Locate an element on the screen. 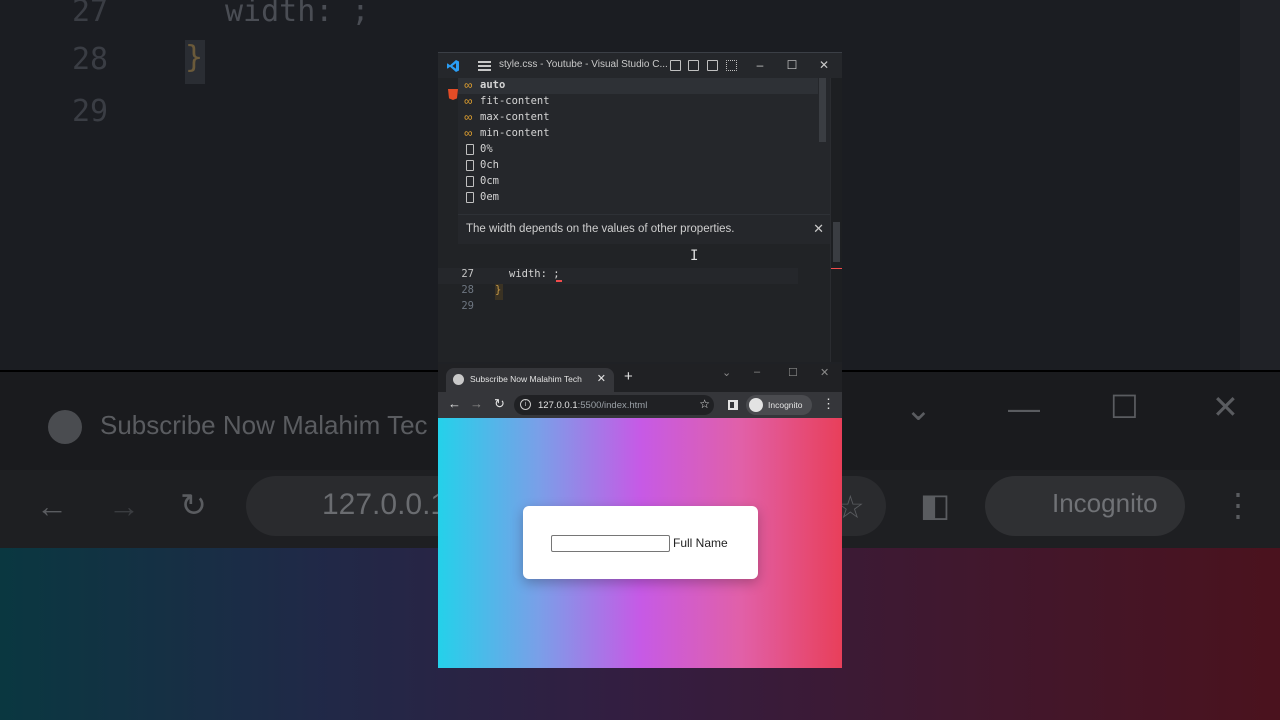  code-line: 28 } is located at coordinates (618, 292).